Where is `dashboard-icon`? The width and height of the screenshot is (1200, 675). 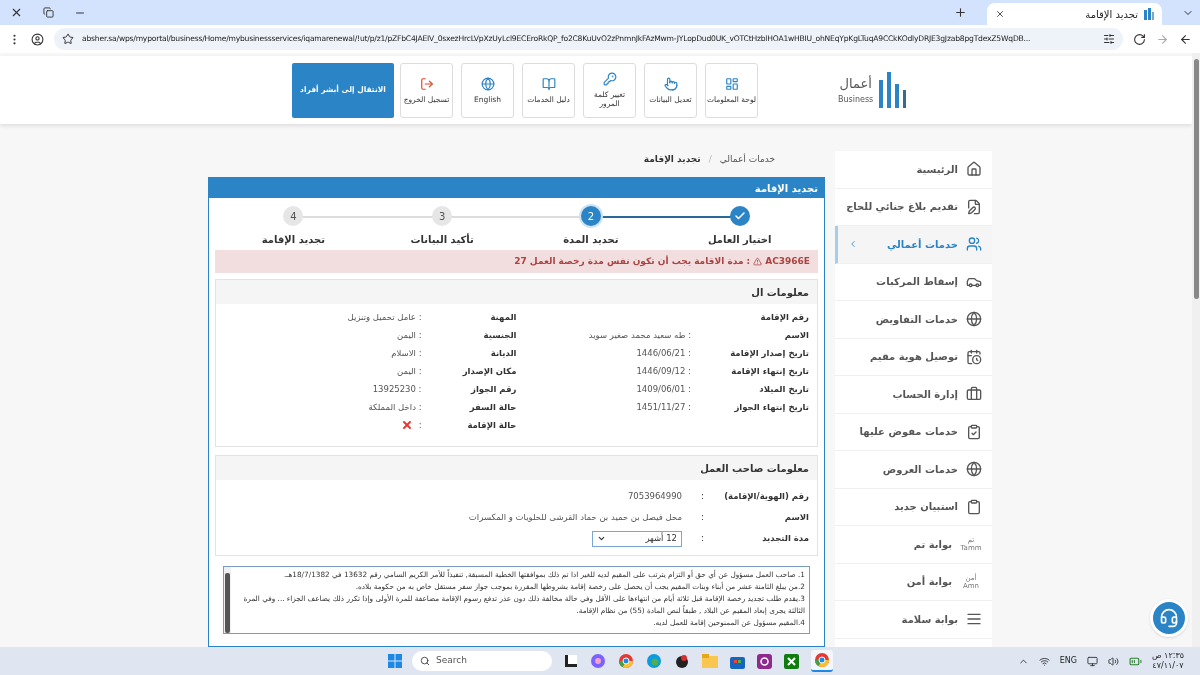
dashboard-icon is located at coordinates (731, 83).